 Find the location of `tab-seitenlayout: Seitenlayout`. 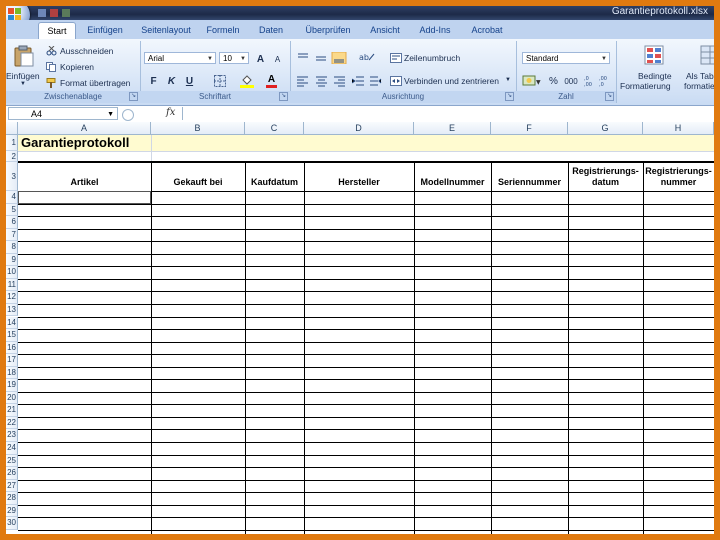

tab-seitenlayout: Seitenlayout is located at coordinates (166, 30).